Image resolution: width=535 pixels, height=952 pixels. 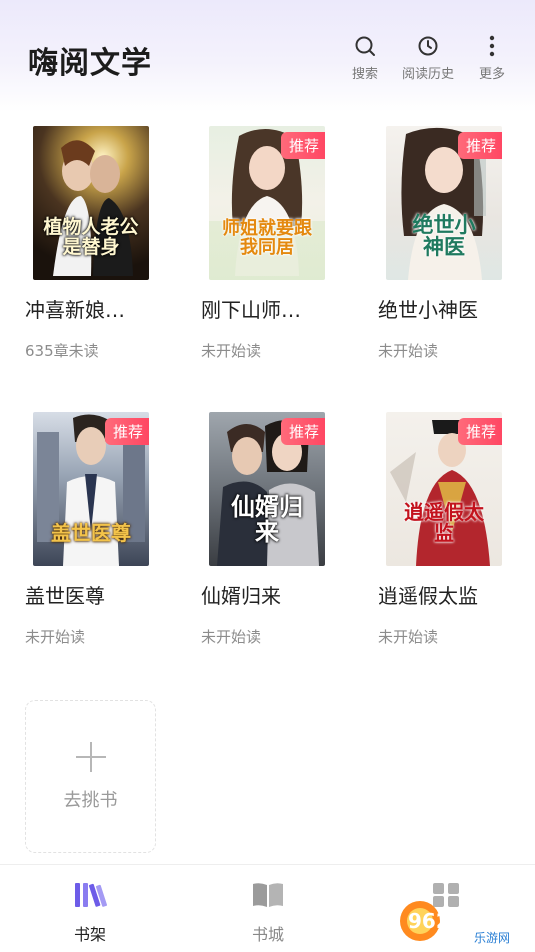 I want to click on book-item: 推荐 师姐就要跟我同居 刚下山师… 未开始读, so click(x=276, y=256).